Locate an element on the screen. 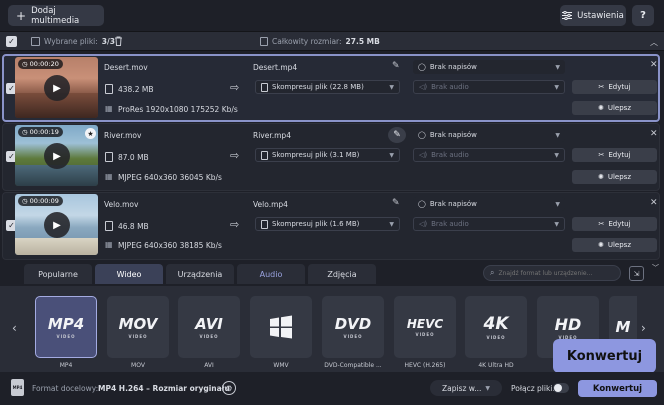  star-icon: ★ is located at coordinates (90, 133).